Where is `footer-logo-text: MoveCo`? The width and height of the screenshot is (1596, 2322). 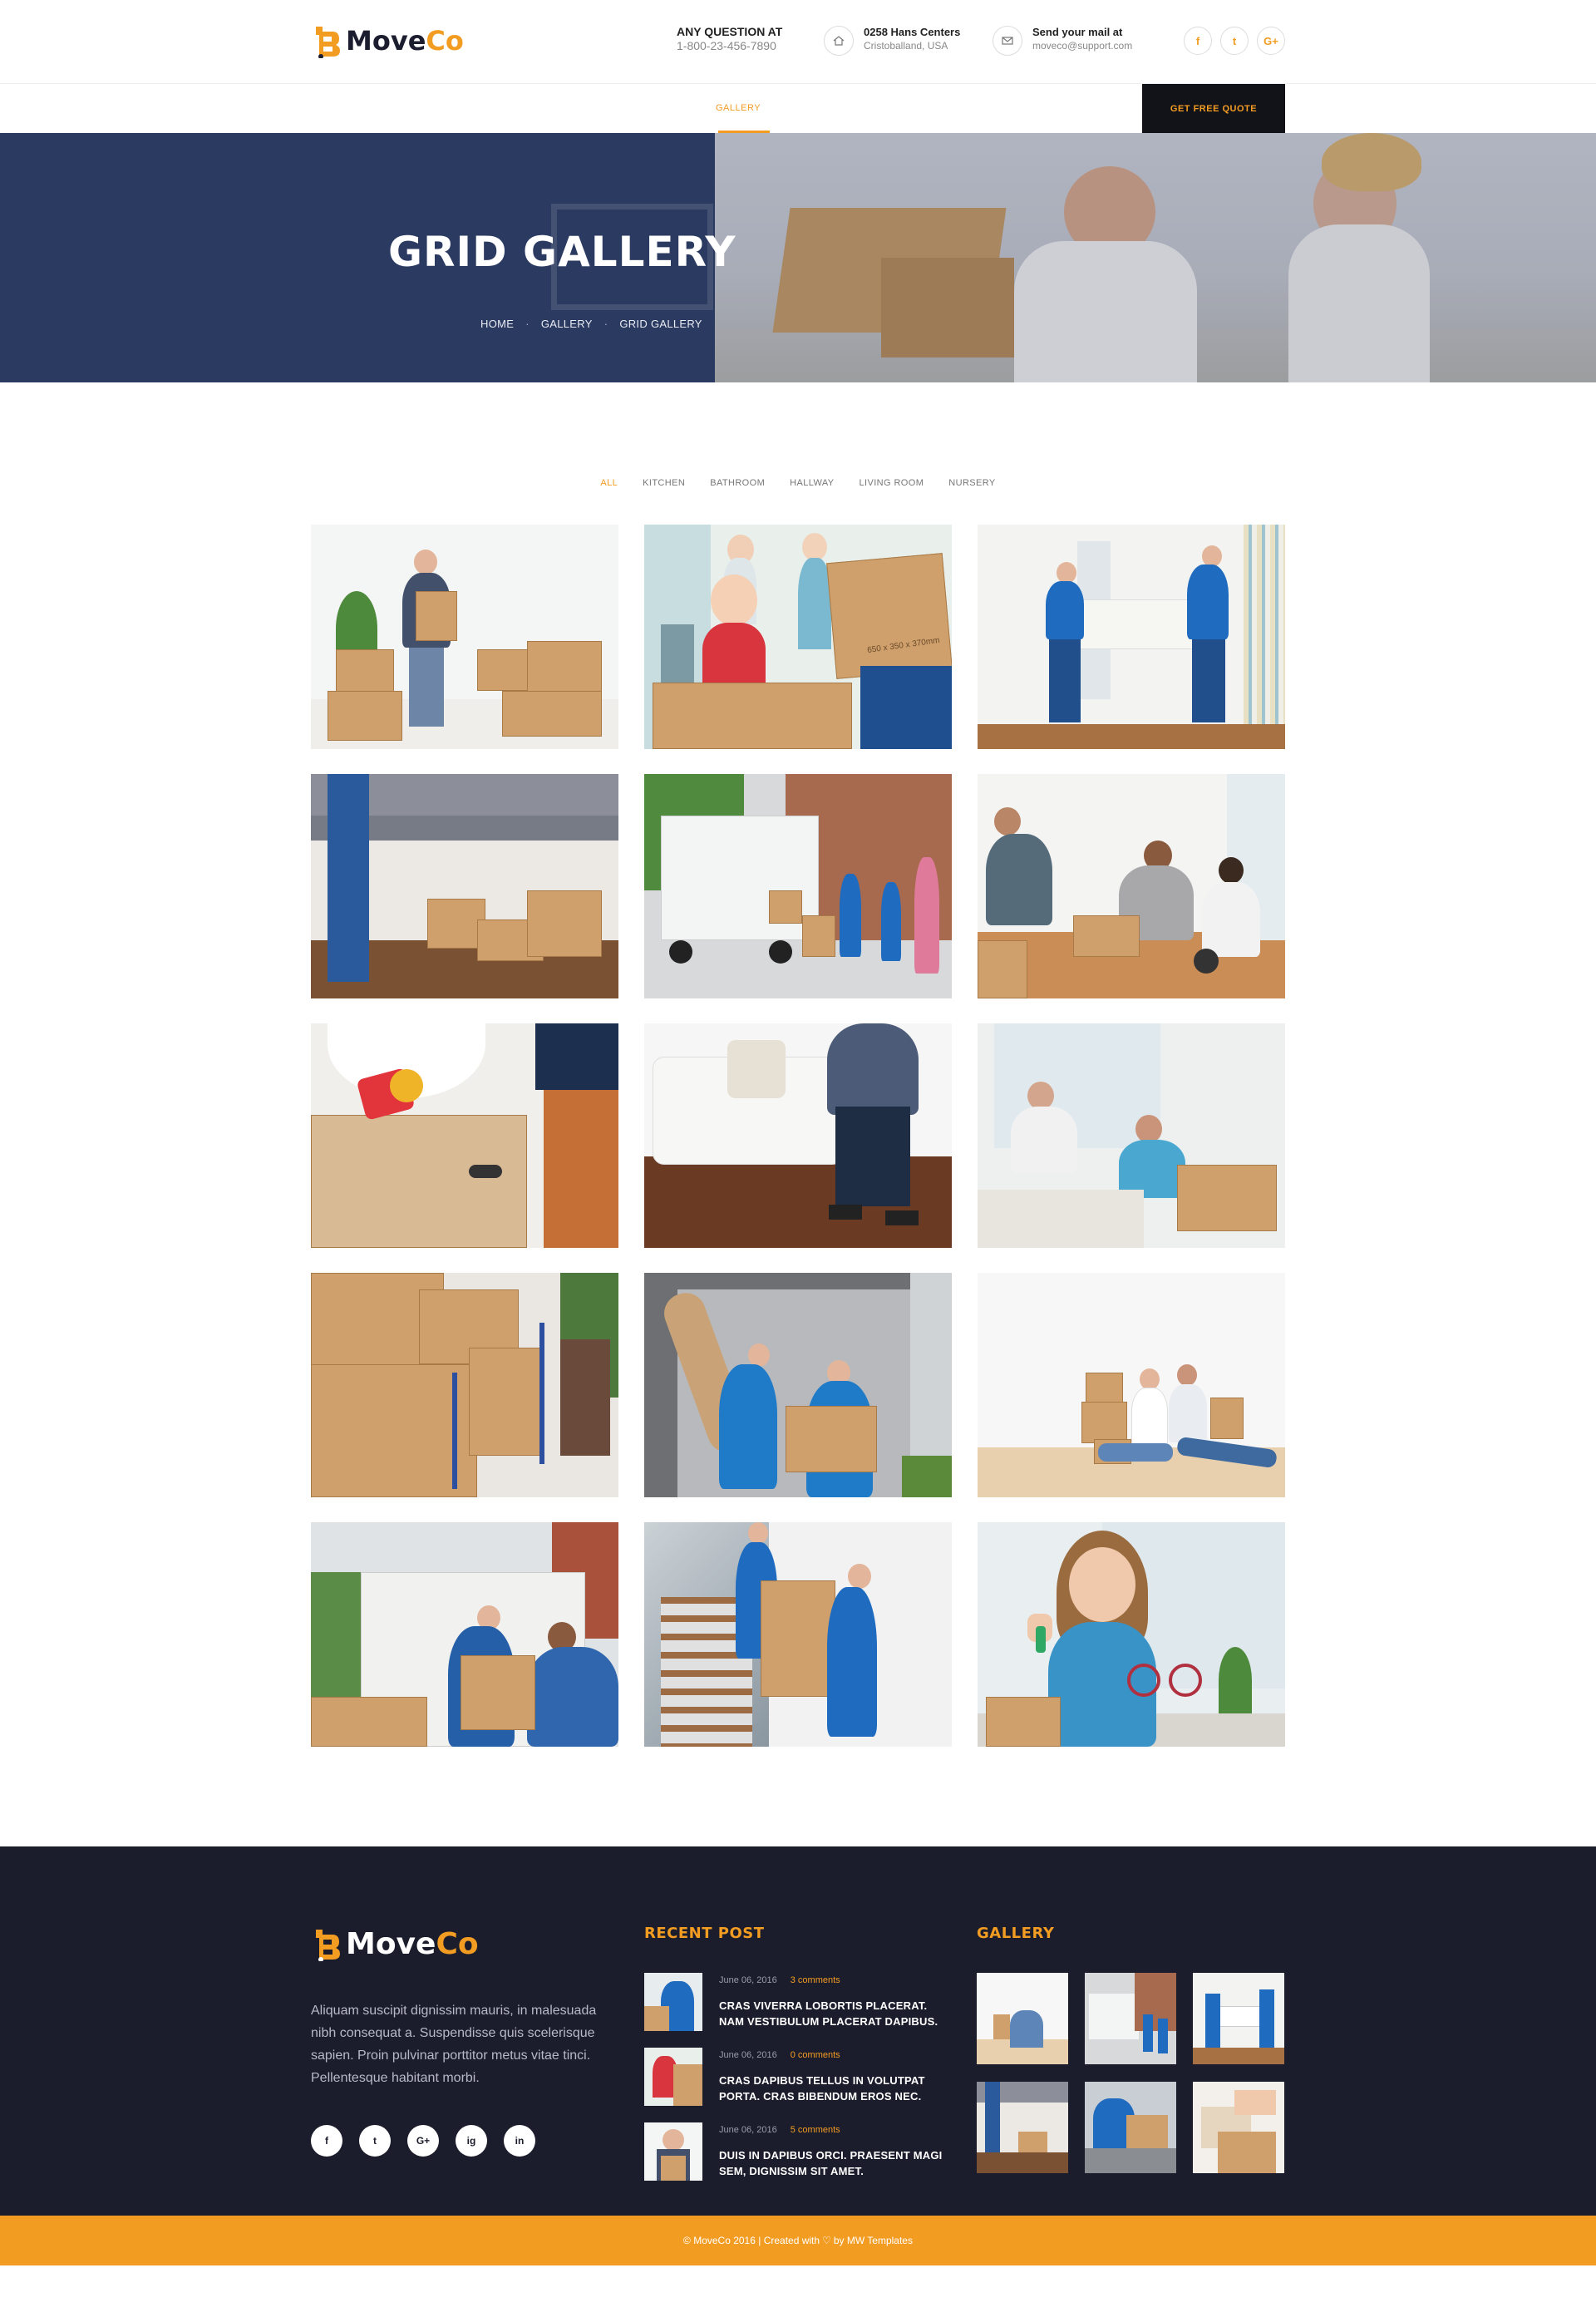
footer-logo-text: MoveCo is located at coordinates (412, 1943).